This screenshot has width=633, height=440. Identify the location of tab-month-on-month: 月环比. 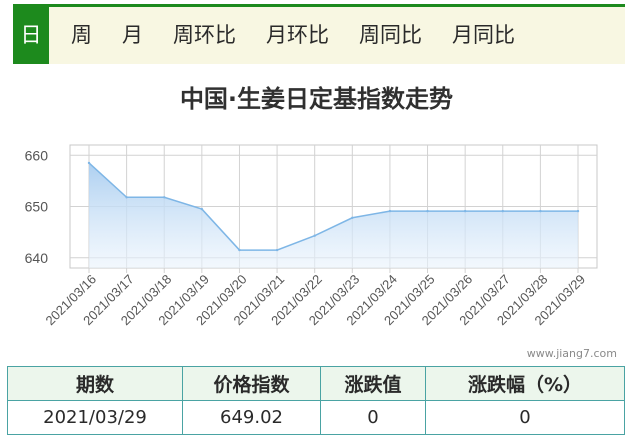
(297, 35).